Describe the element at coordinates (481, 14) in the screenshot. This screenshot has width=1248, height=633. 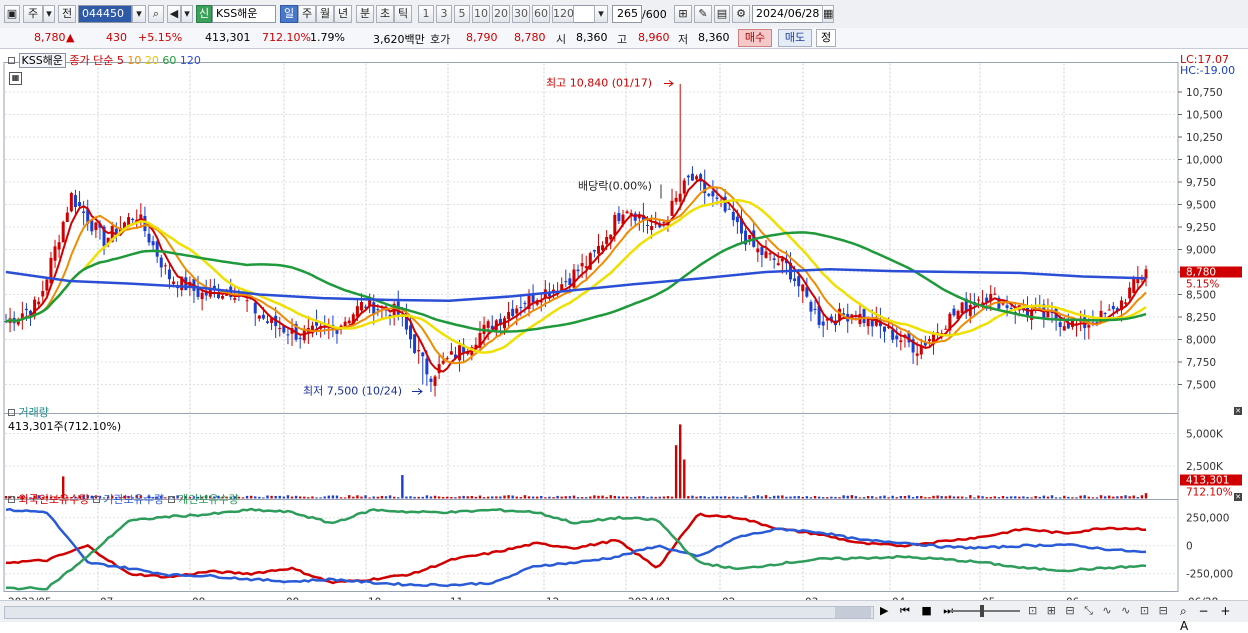
I see `interval-button-10: 10` at that location.